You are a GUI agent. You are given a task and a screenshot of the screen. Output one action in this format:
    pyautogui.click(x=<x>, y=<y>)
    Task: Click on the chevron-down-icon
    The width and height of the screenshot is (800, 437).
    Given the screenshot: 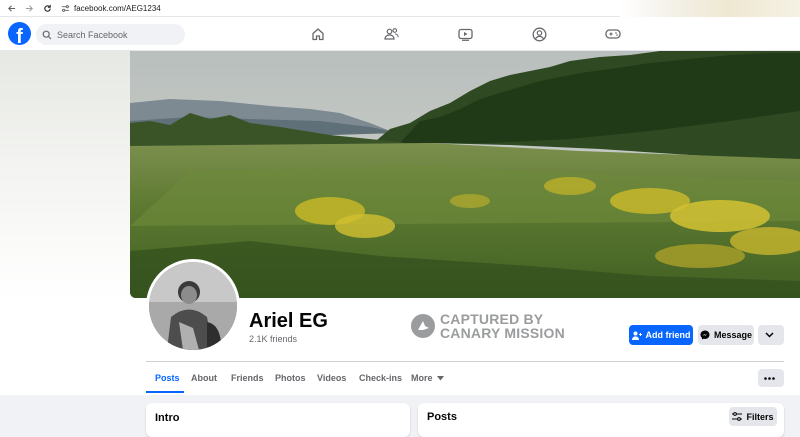 What is the action you would take?
    pyautogui.click(x=769, y=335)
    